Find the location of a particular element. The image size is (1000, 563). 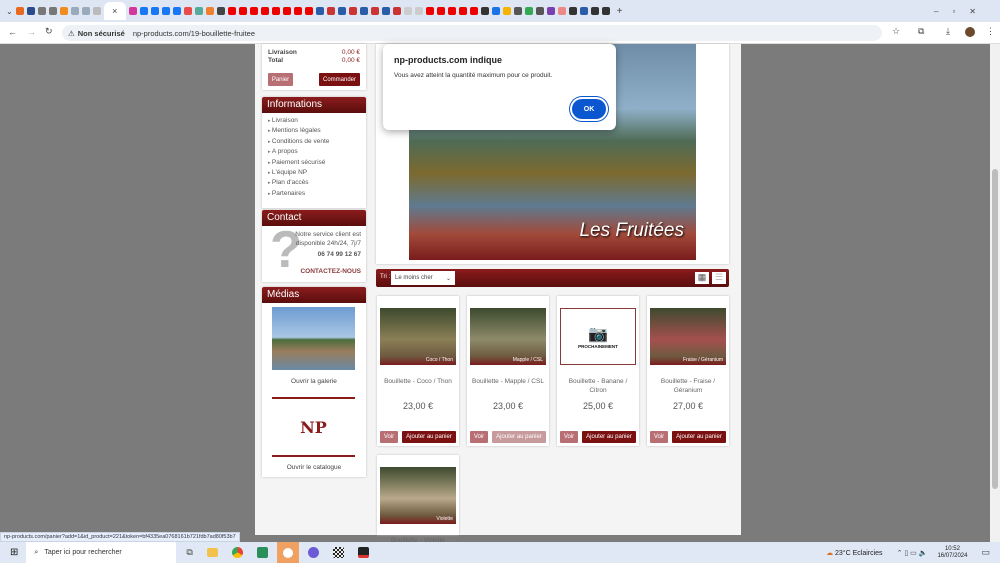

info-link: Conditions de vente is located at coordinates (314, 142).